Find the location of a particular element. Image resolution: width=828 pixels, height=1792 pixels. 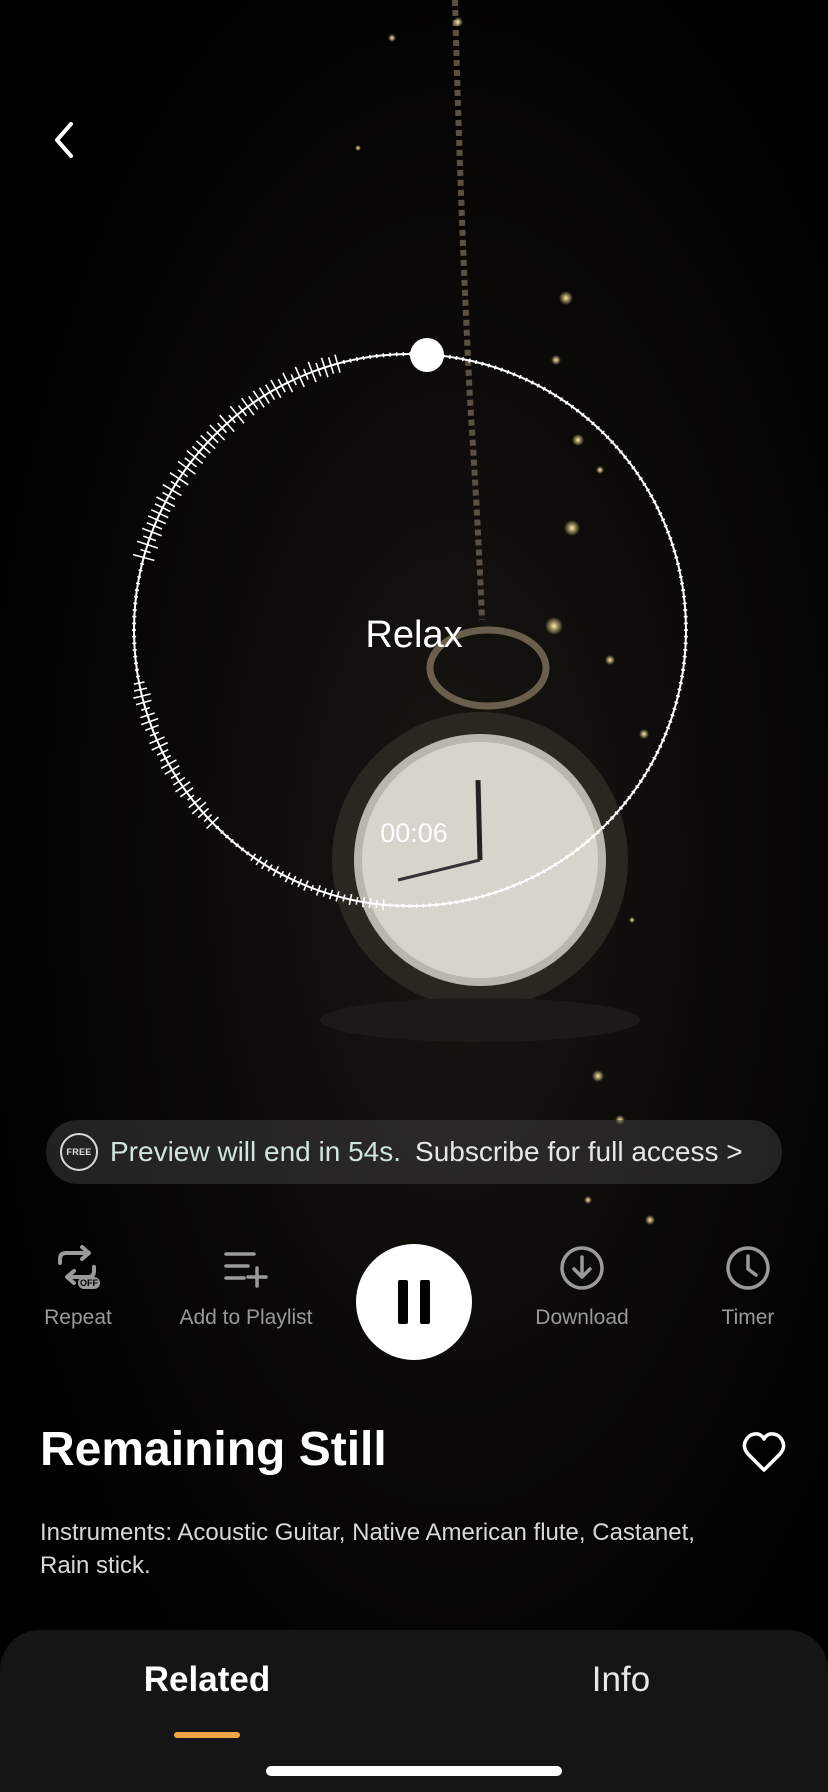

progress-knob is located at coordinates (427, 354).